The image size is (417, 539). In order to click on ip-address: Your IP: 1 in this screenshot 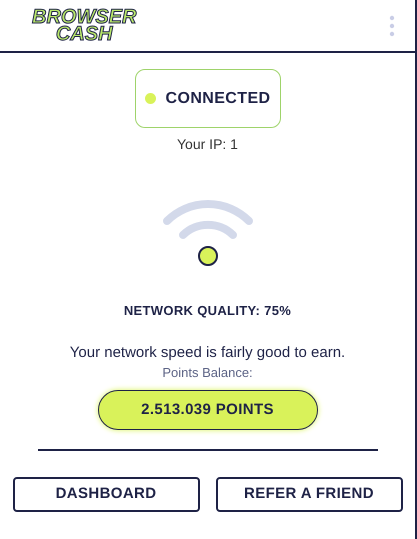, I will do `click(207, 144)`.